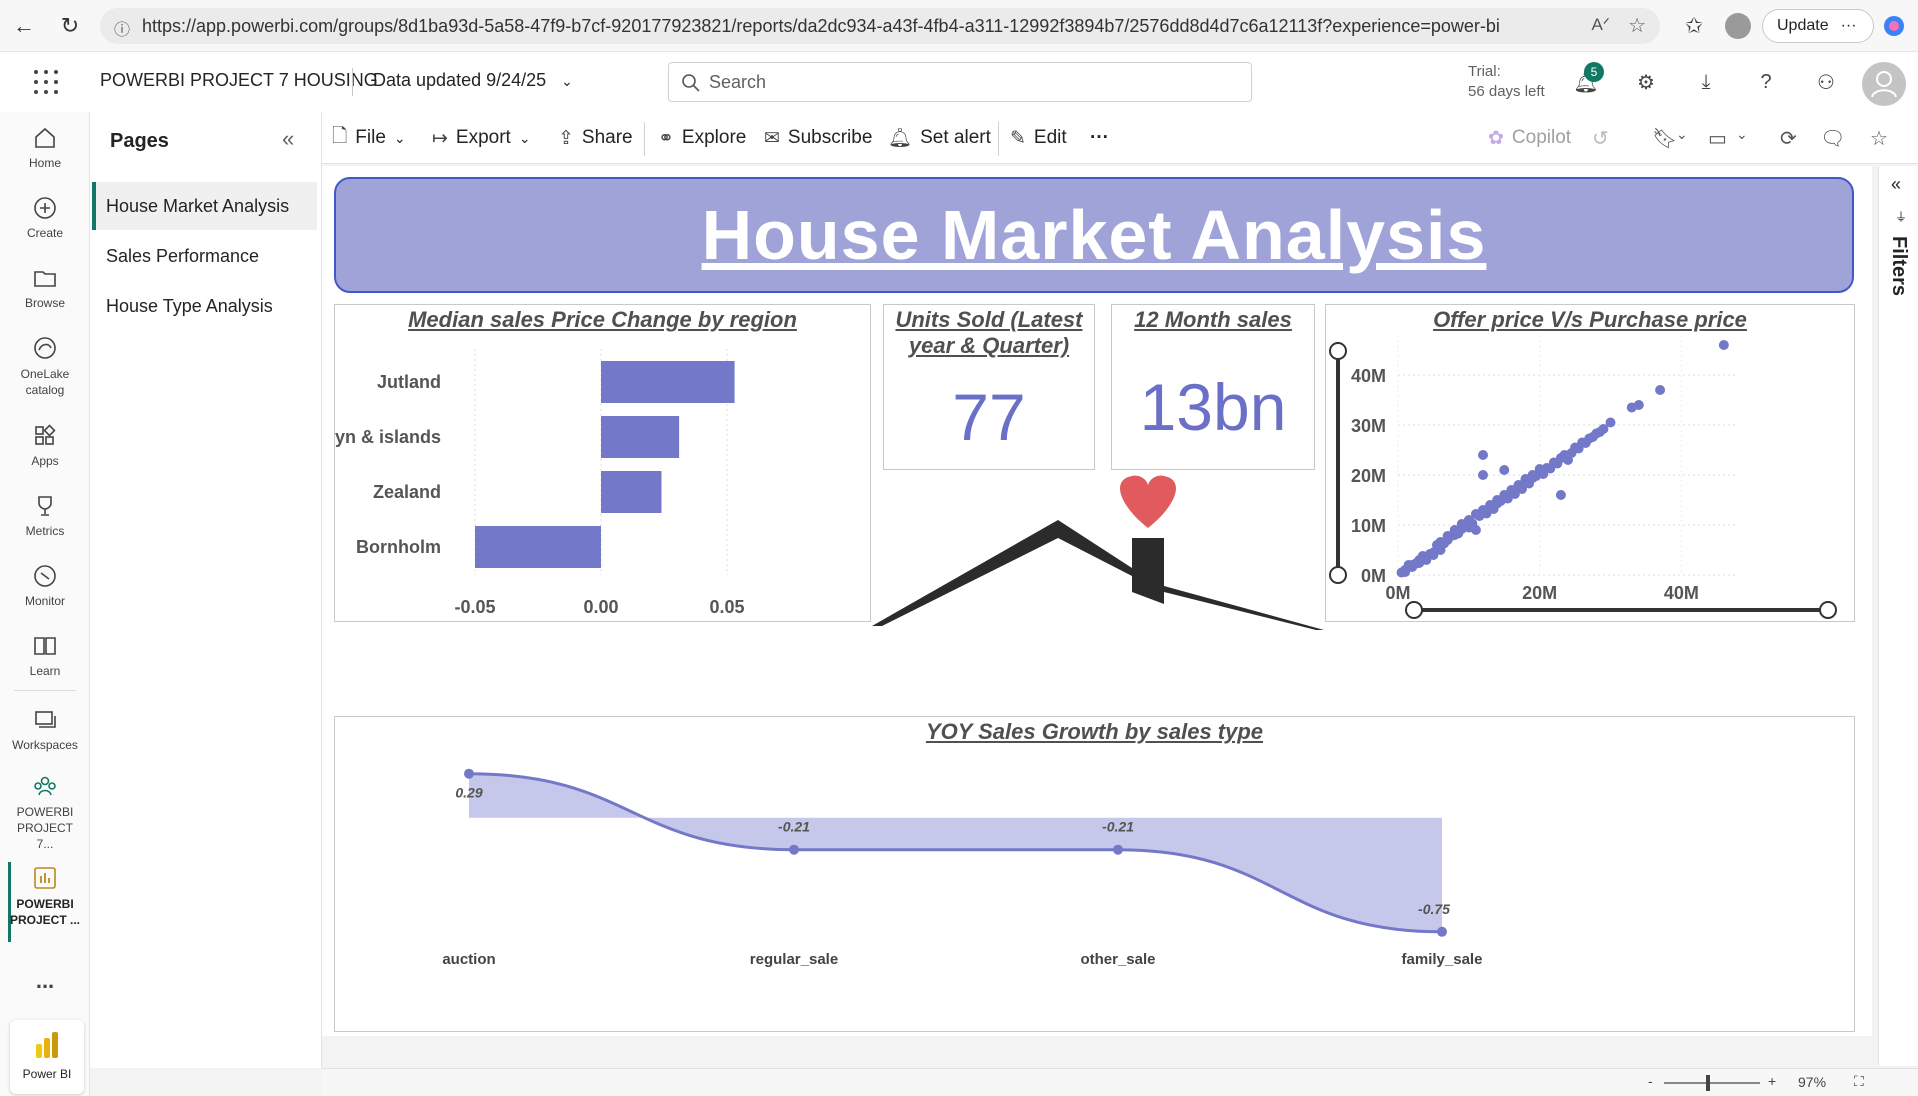 This screenshot has width=1918, height=1096. I want to click on edit-button: ✎ Edit, so click(1038, 138).